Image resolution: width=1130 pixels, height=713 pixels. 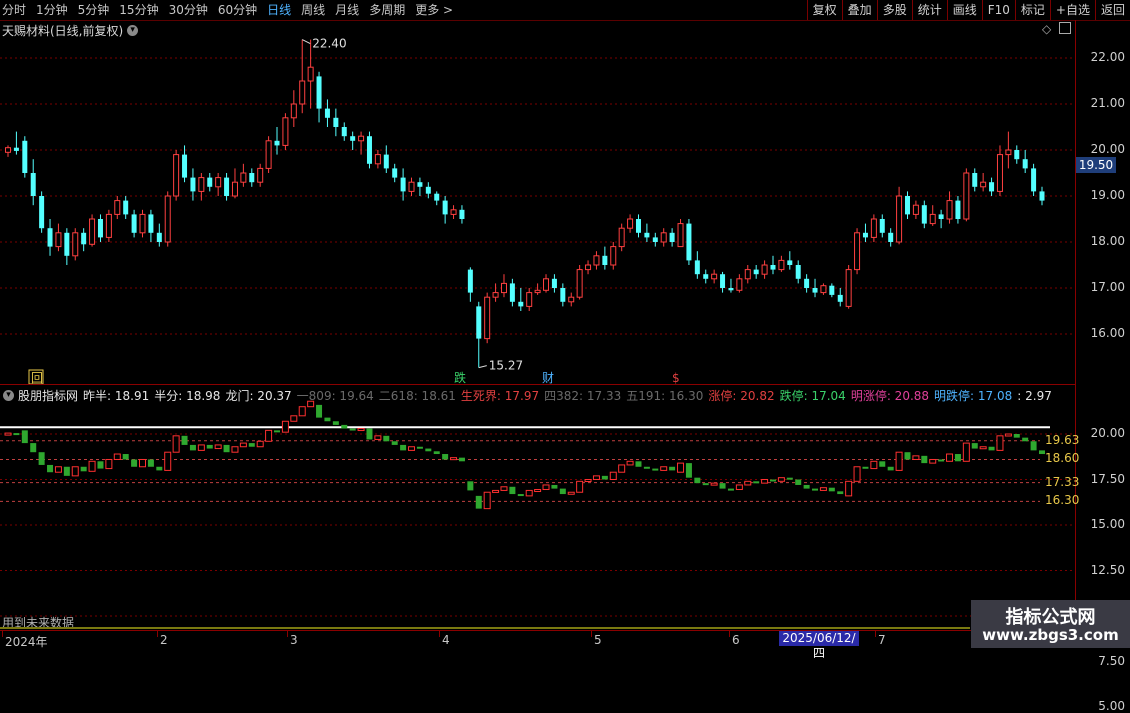 What do you see at coordinates (500, 396) in the screenshot?
I see `indicator-value-5: 生死界: 17.97` at bounding box center [500, 396].